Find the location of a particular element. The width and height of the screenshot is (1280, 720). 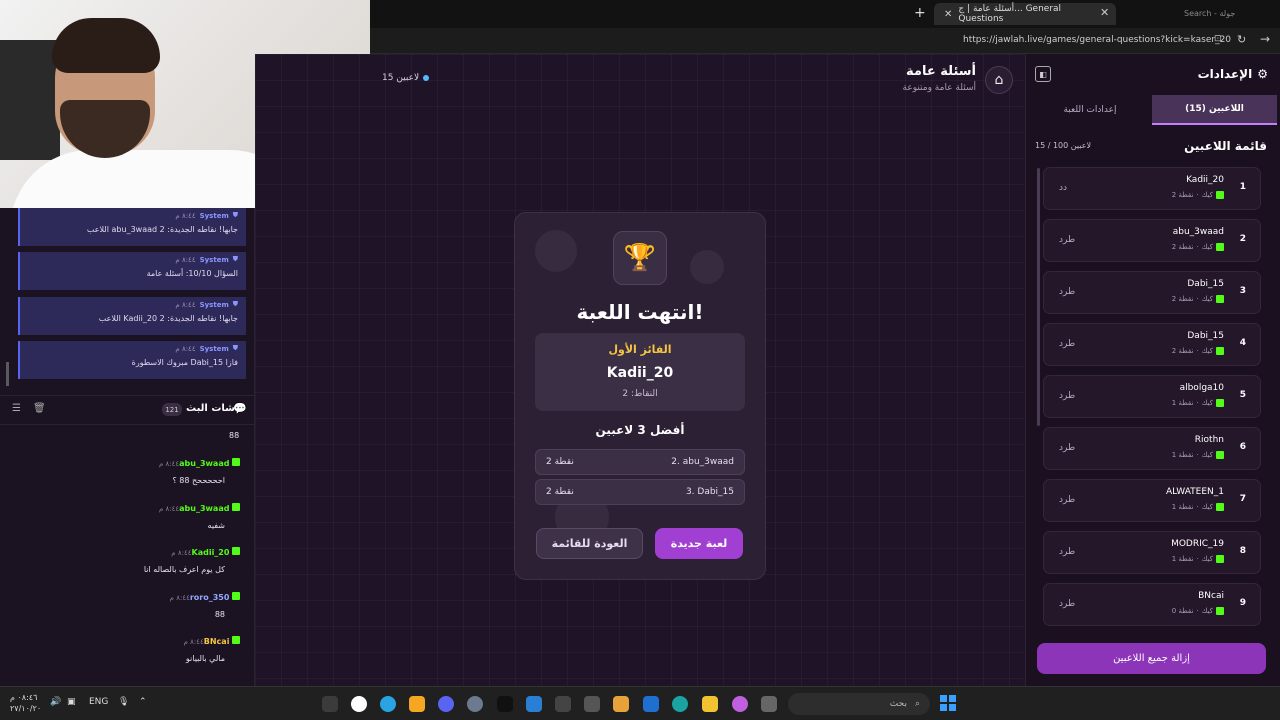

top3-row-name: 2. abu_3waad is located at coordinates (702, 462).